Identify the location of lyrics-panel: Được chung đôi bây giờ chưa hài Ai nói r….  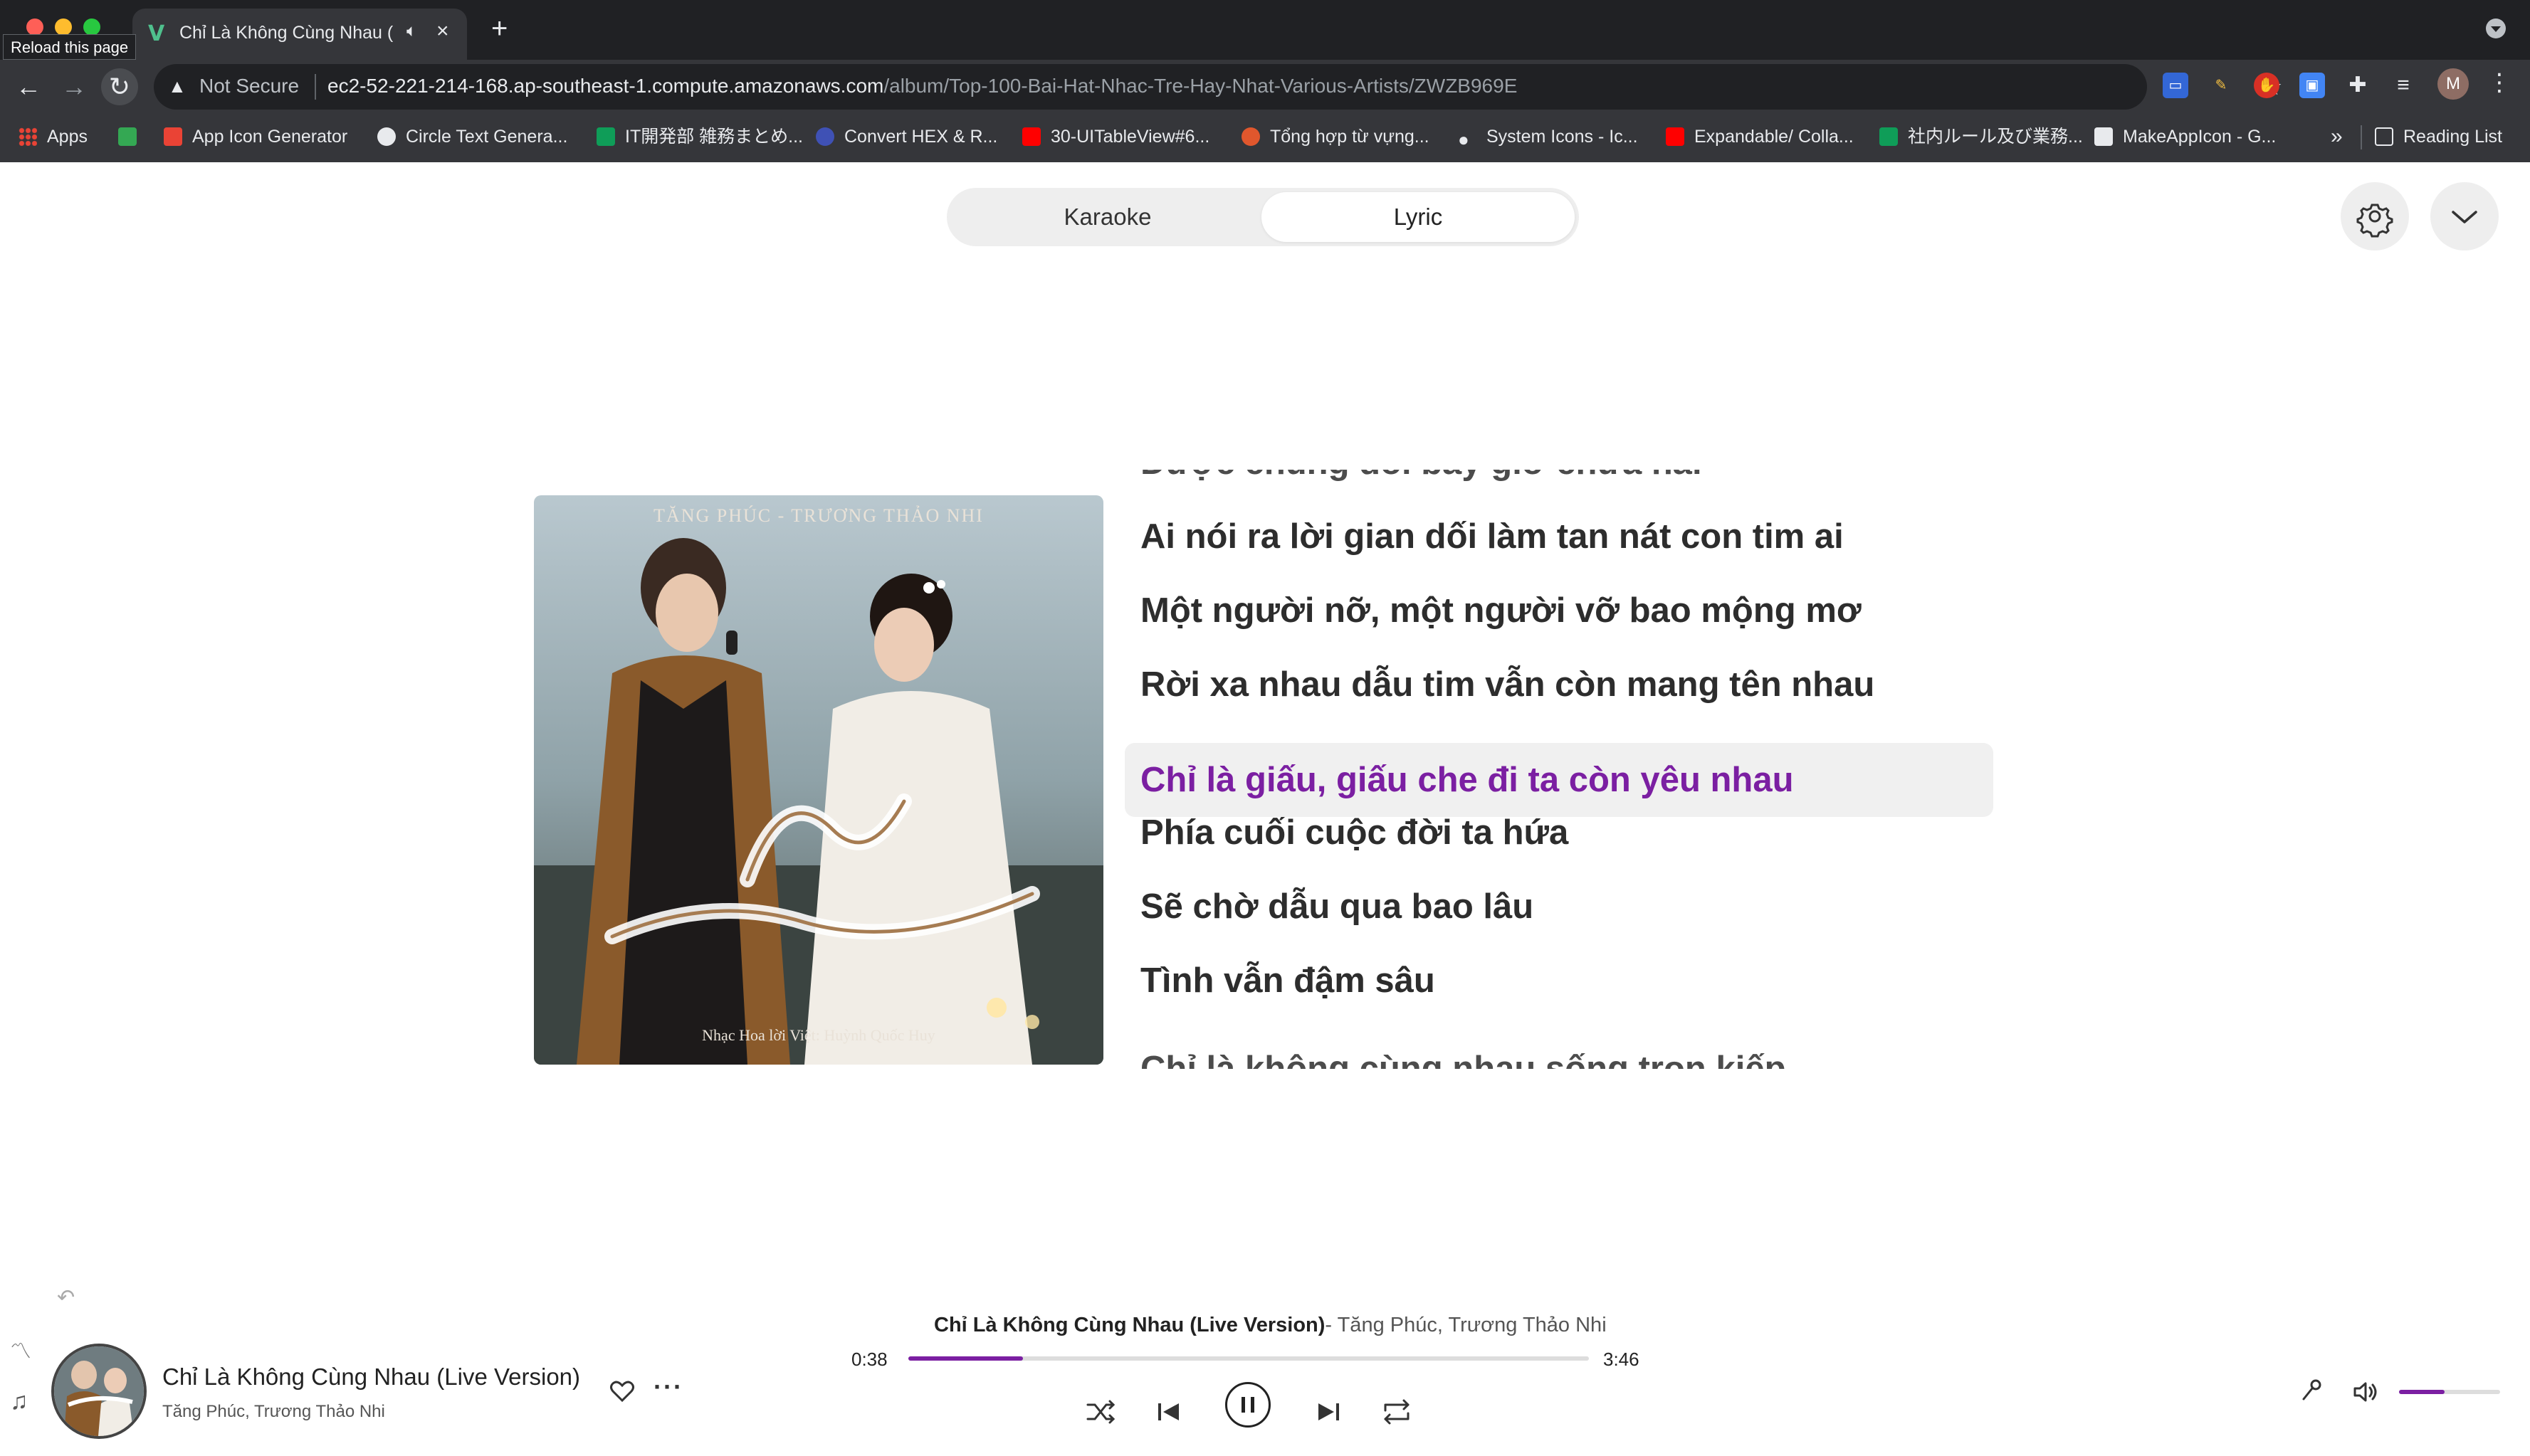
(1559, 769).